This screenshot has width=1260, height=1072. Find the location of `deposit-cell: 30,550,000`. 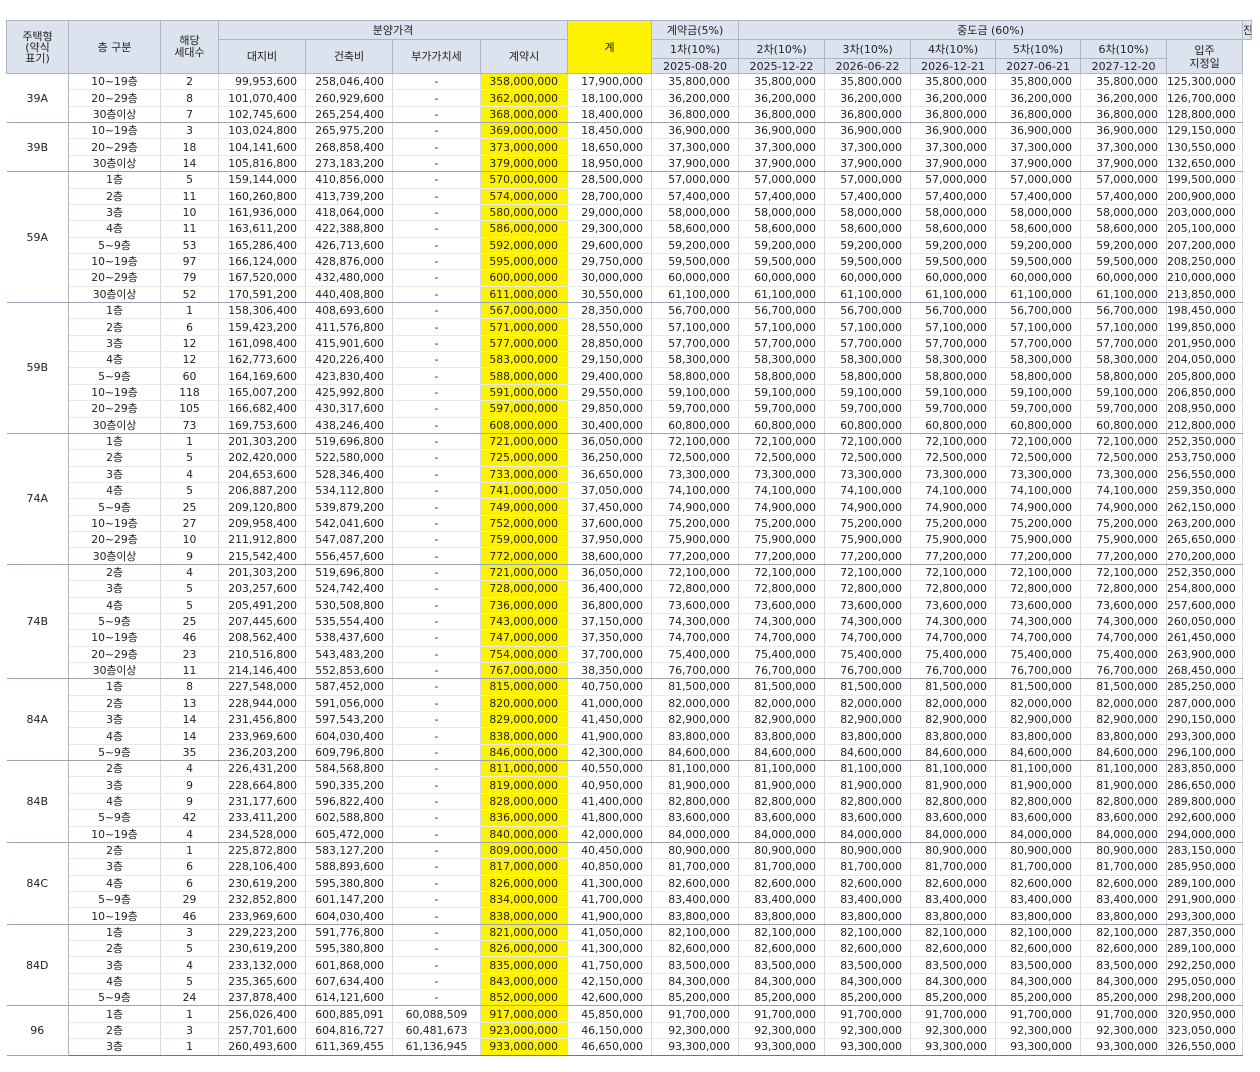

deposit-cell: 30,550,000 is located at coordinates (610, 295).